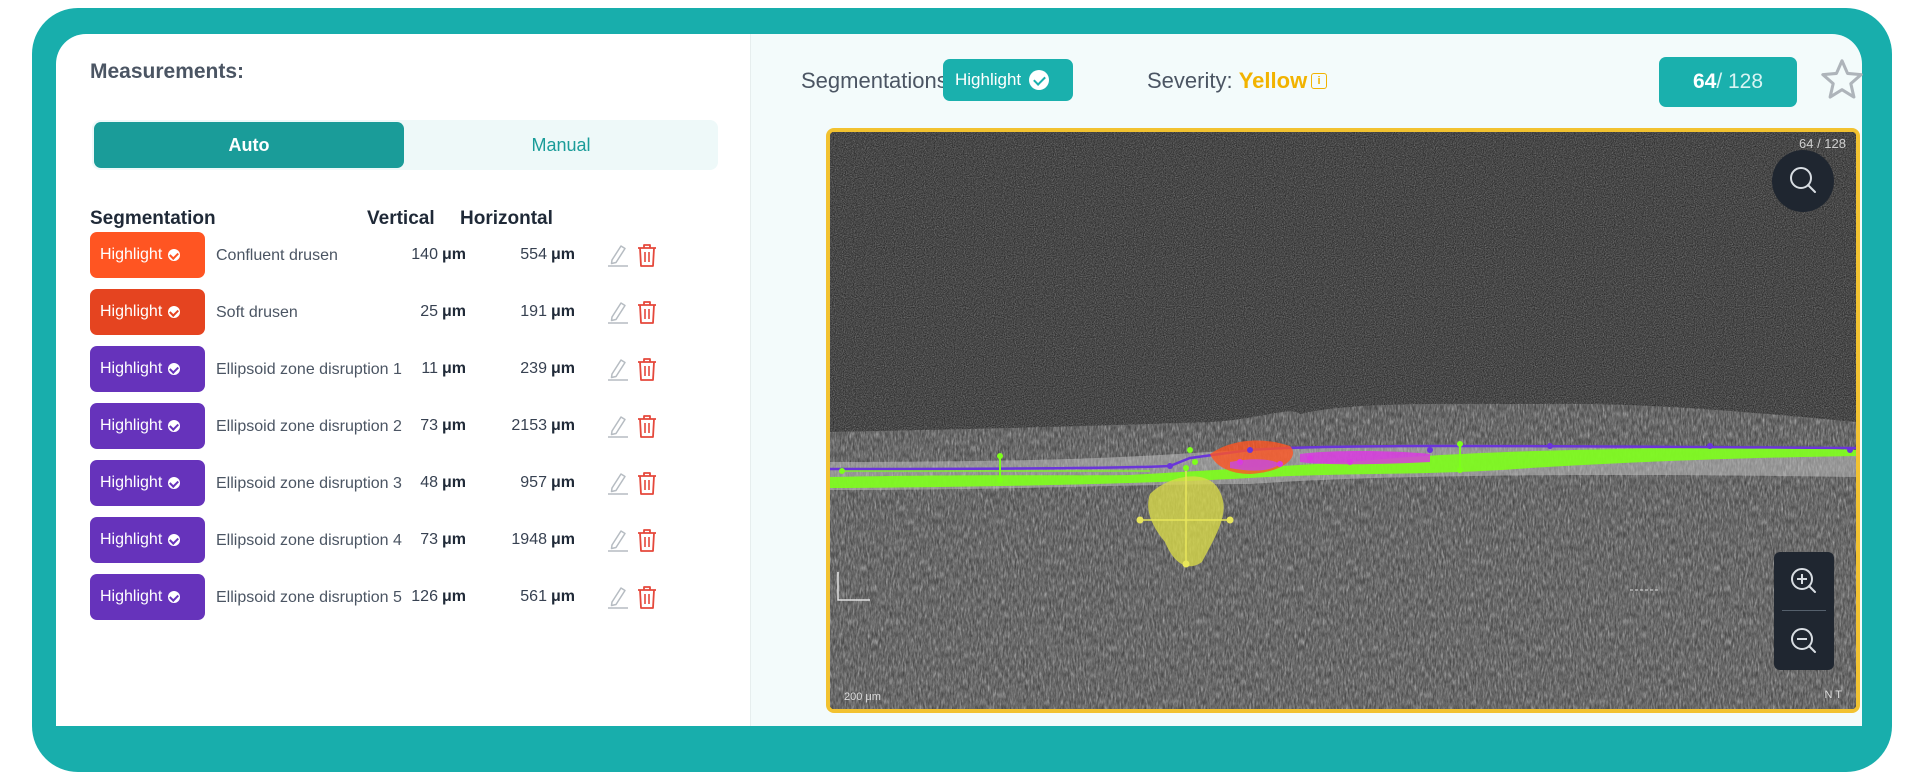  I want to click on vertical-value: 140 μm, so click(418, 255).